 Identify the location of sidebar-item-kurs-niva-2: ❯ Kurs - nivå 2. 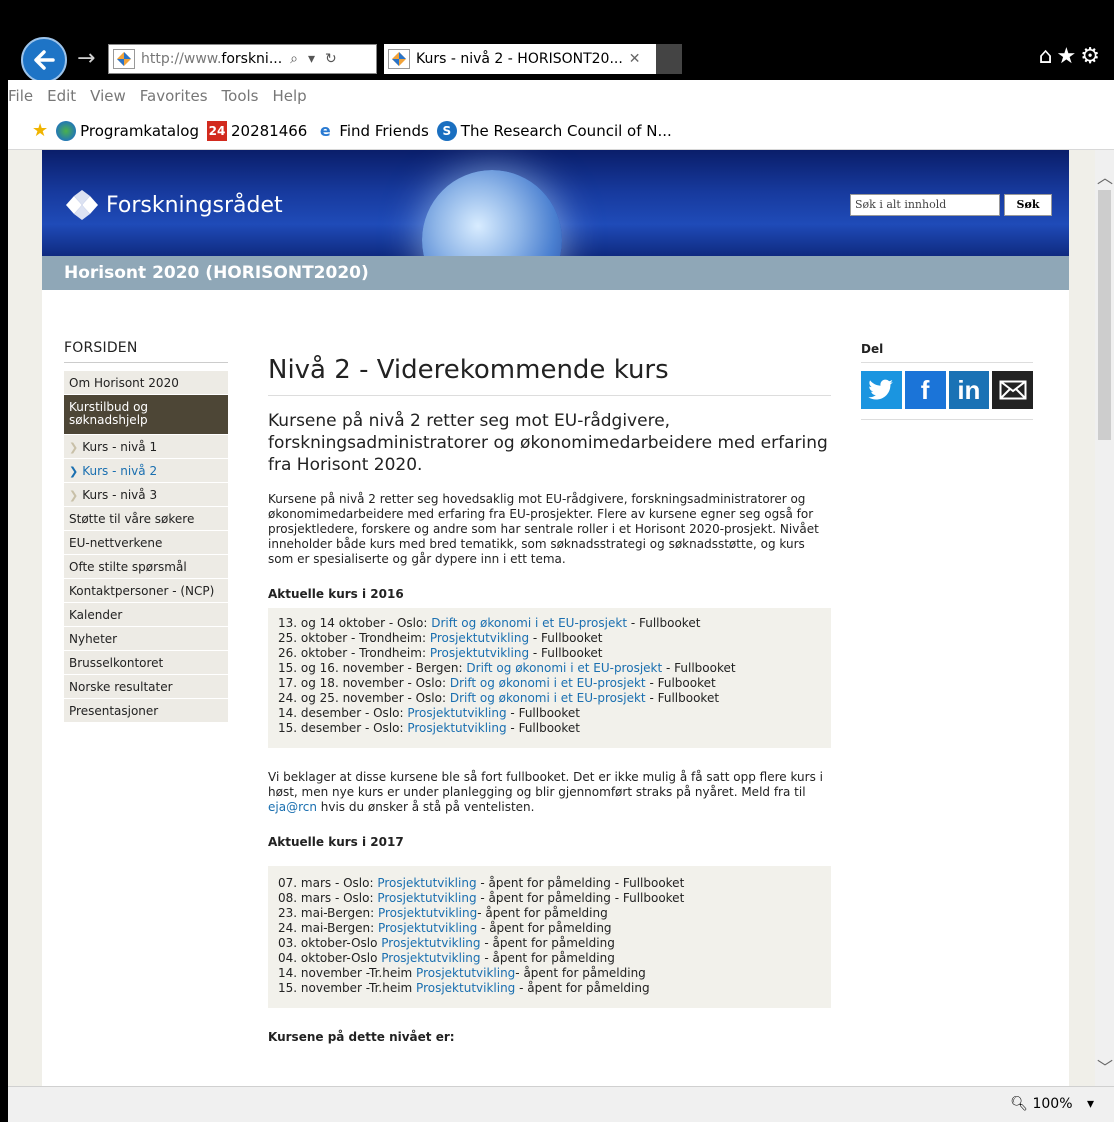
(146, 471).